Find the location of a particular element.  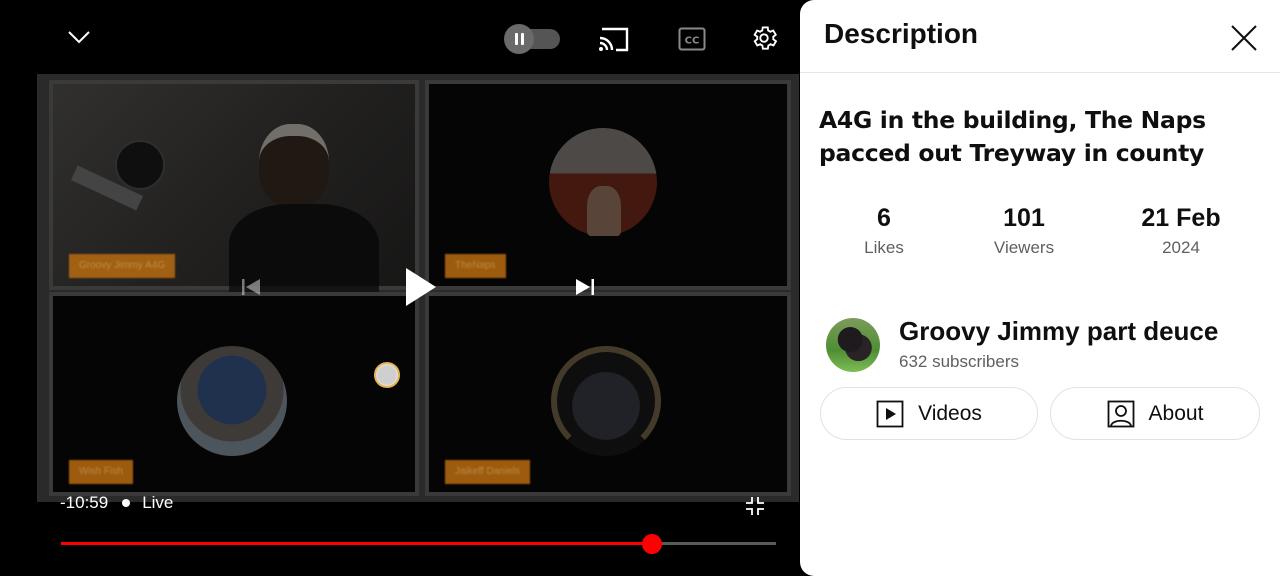

captions-icon: CC is located at coordinates (692, 39).